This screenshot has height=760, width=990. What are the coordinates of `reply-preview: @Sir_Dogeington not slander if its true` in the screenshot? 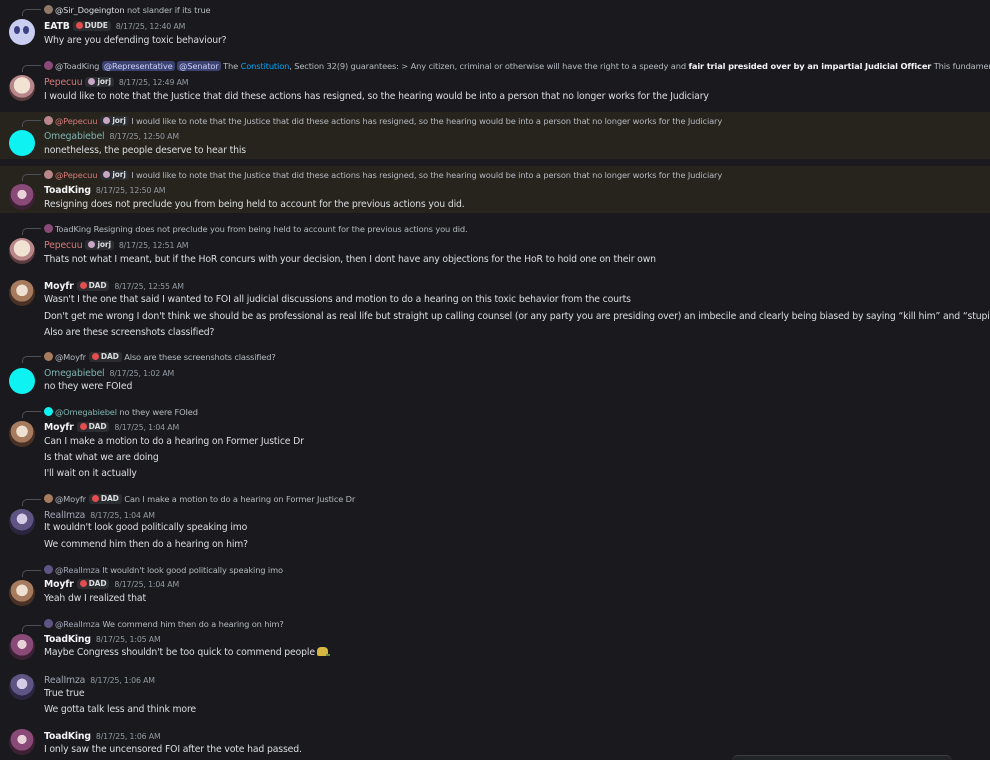 It's located at (127, 10).